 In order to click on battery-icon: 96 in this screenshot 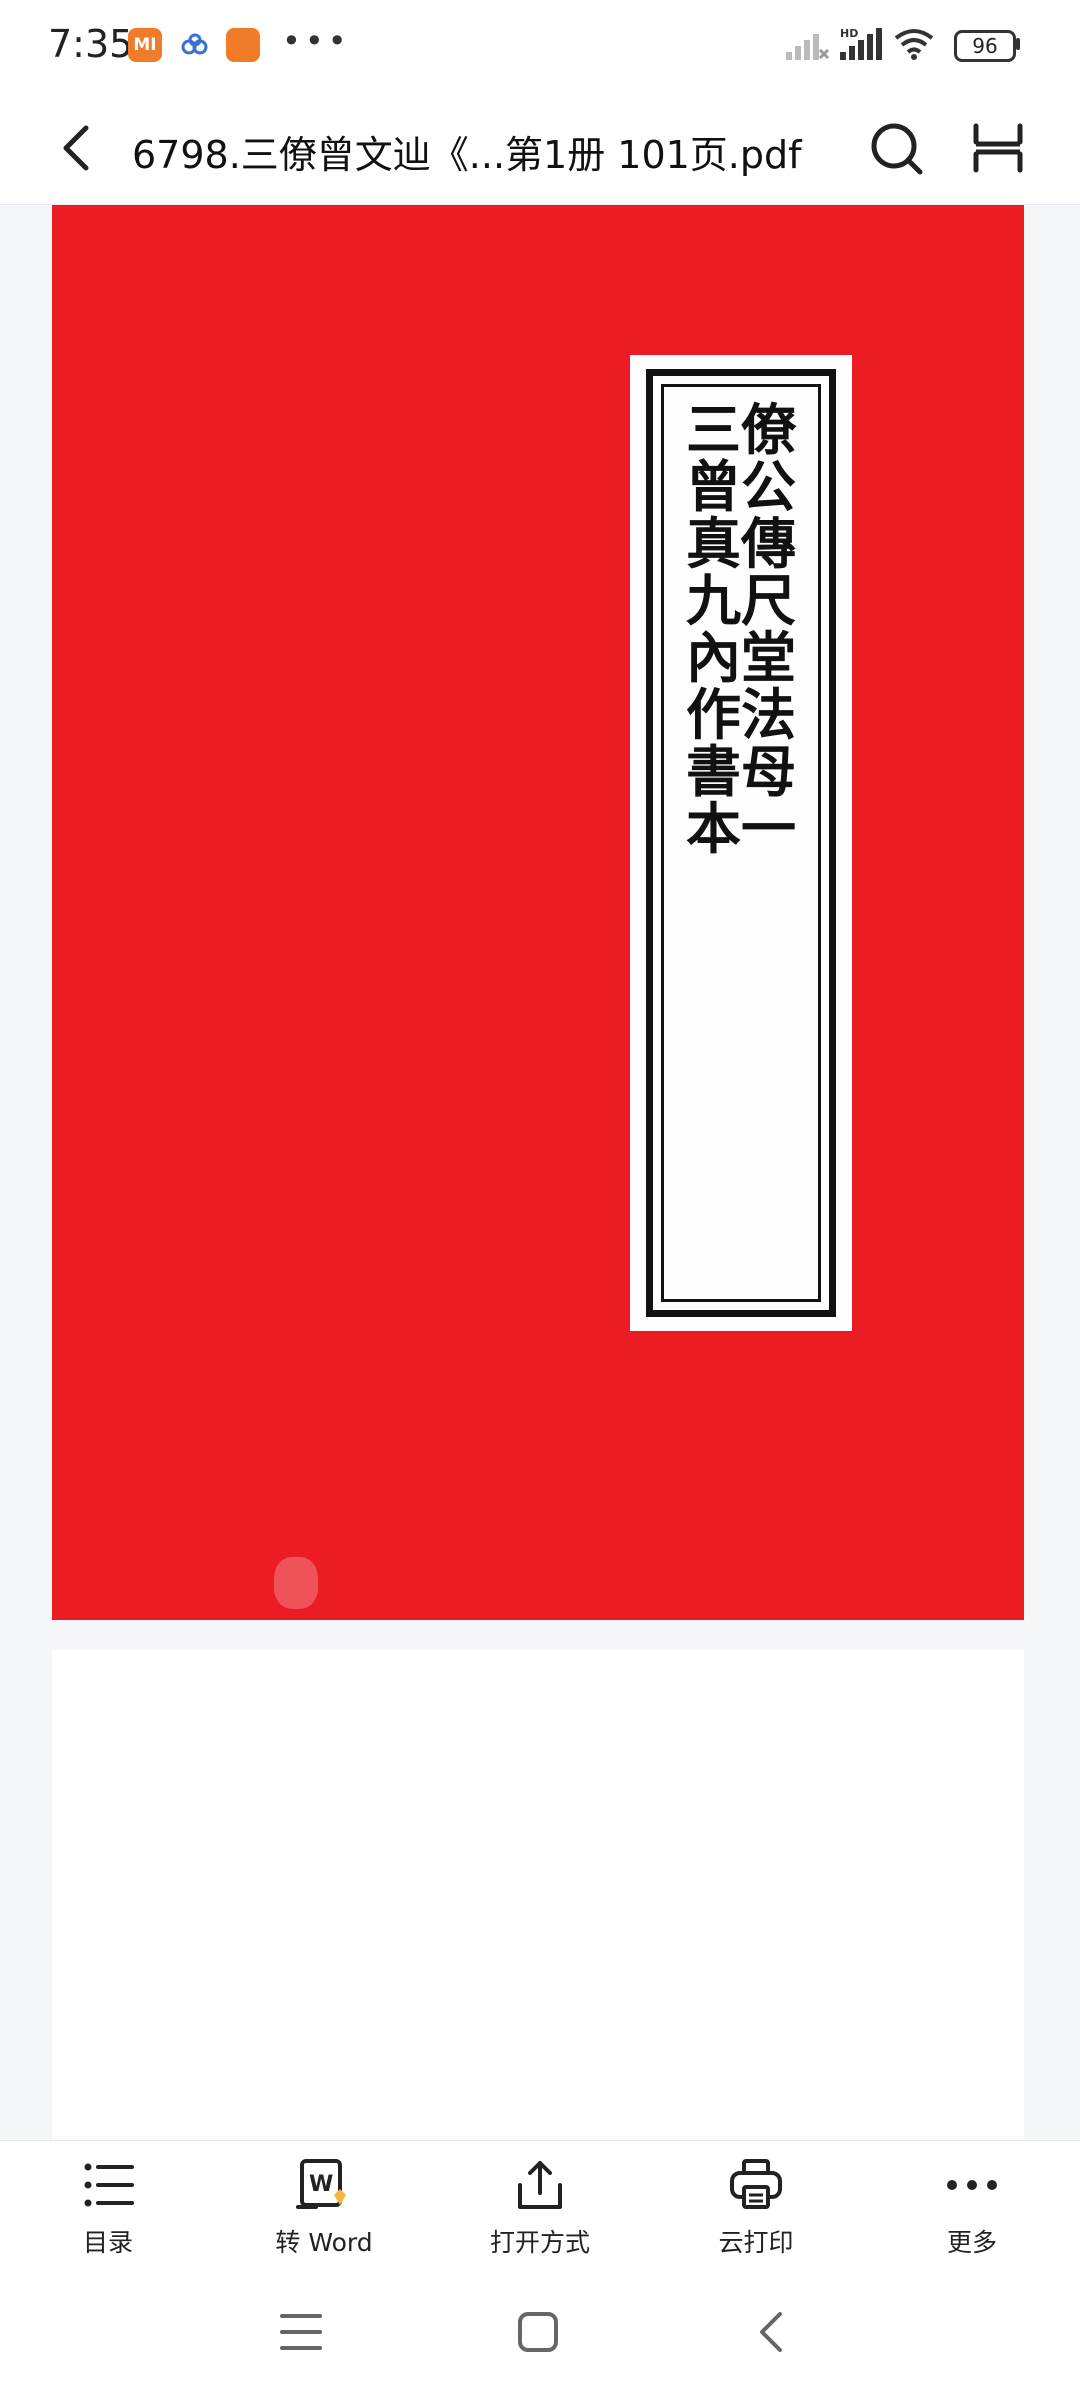, I will do `click(985, 46)`.